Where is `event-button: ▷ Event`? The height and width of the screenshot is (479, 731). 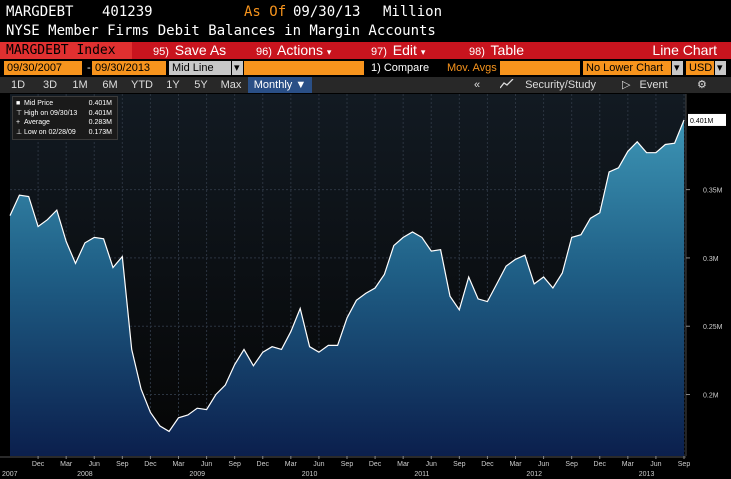
event-button: ▷ Event is located at coordinates (645, 85).